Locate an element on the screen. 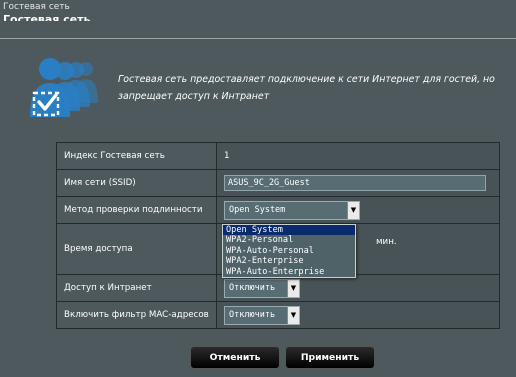 This screenshot has height=377, width=516. table-row-auth: Метод проверки подлинности Open System ▼ is located at coordinates (278, 210).